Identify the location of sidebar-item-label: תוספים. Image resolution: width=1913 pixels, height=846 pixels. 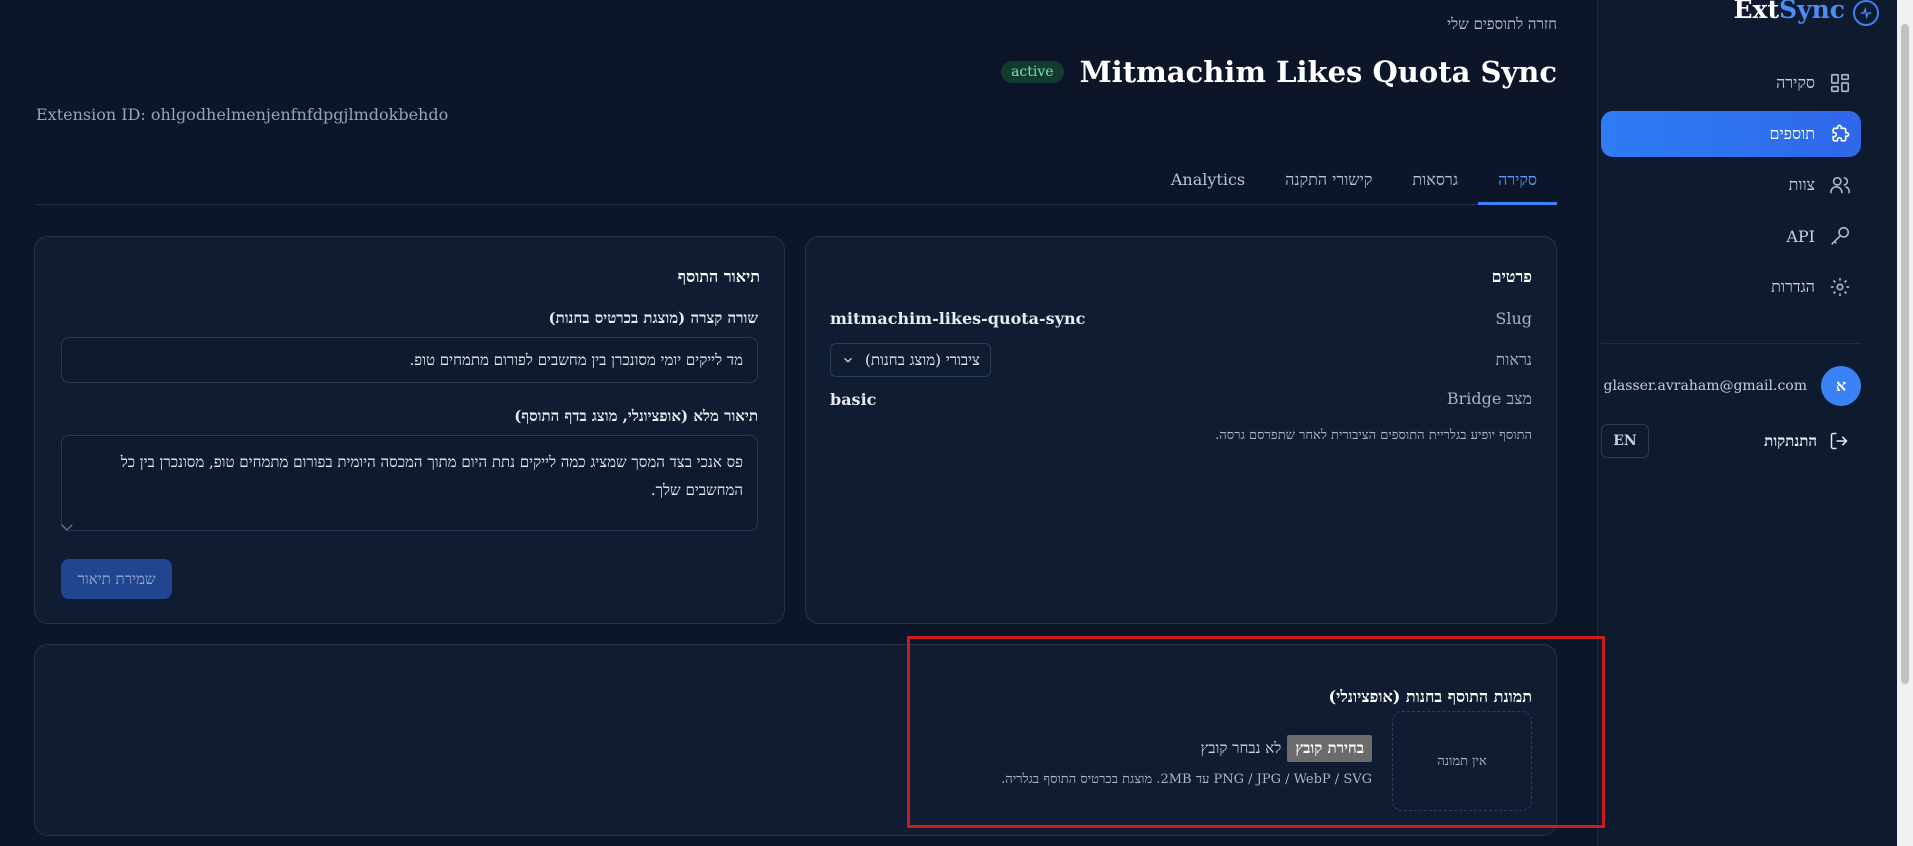
(1792, 133).